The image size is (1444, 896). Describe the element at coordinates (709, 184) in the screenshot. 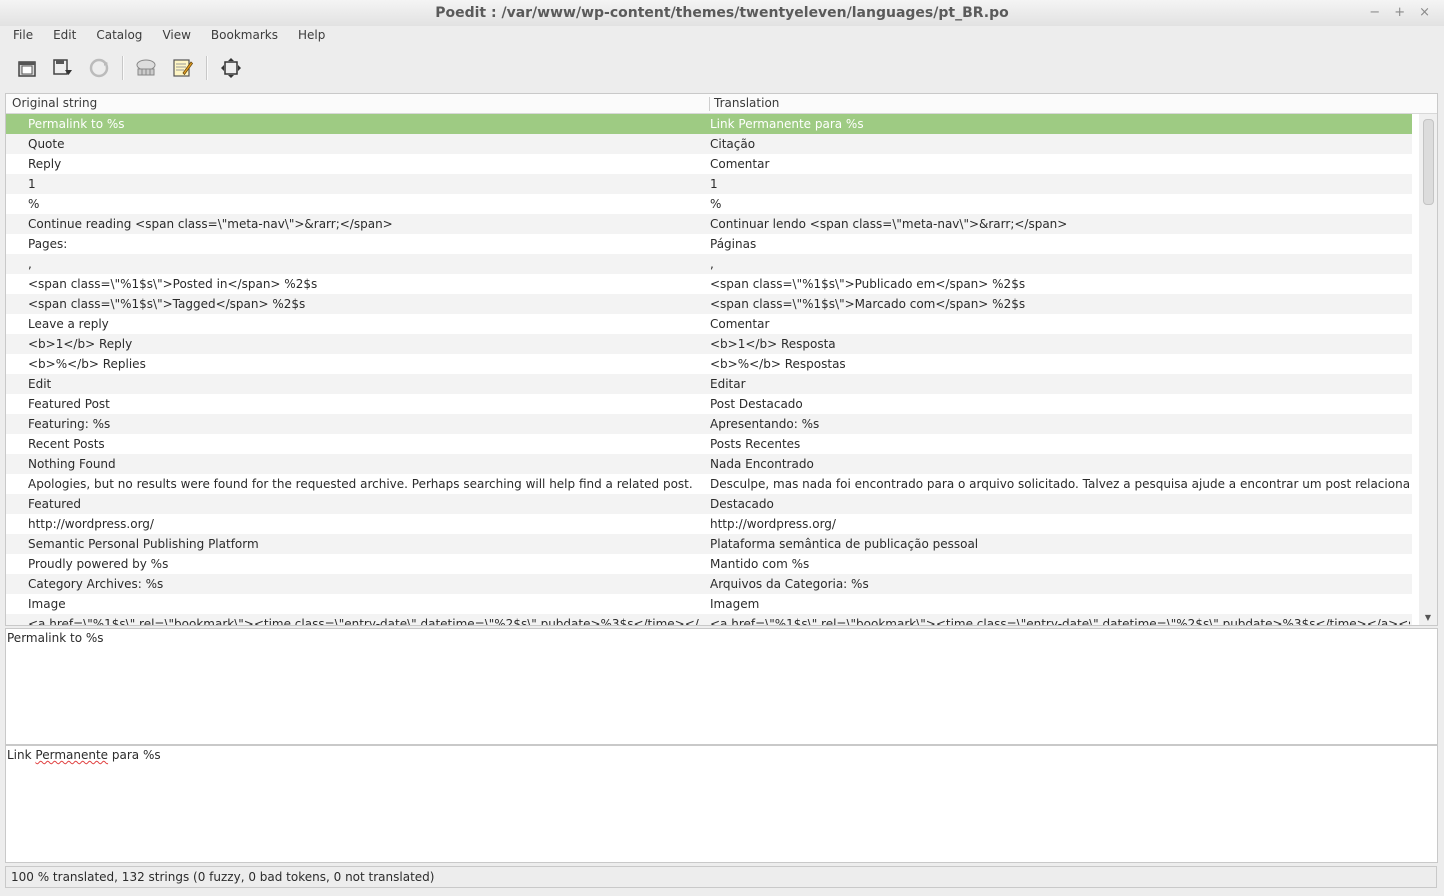

I see `table-row: 11` at that location.